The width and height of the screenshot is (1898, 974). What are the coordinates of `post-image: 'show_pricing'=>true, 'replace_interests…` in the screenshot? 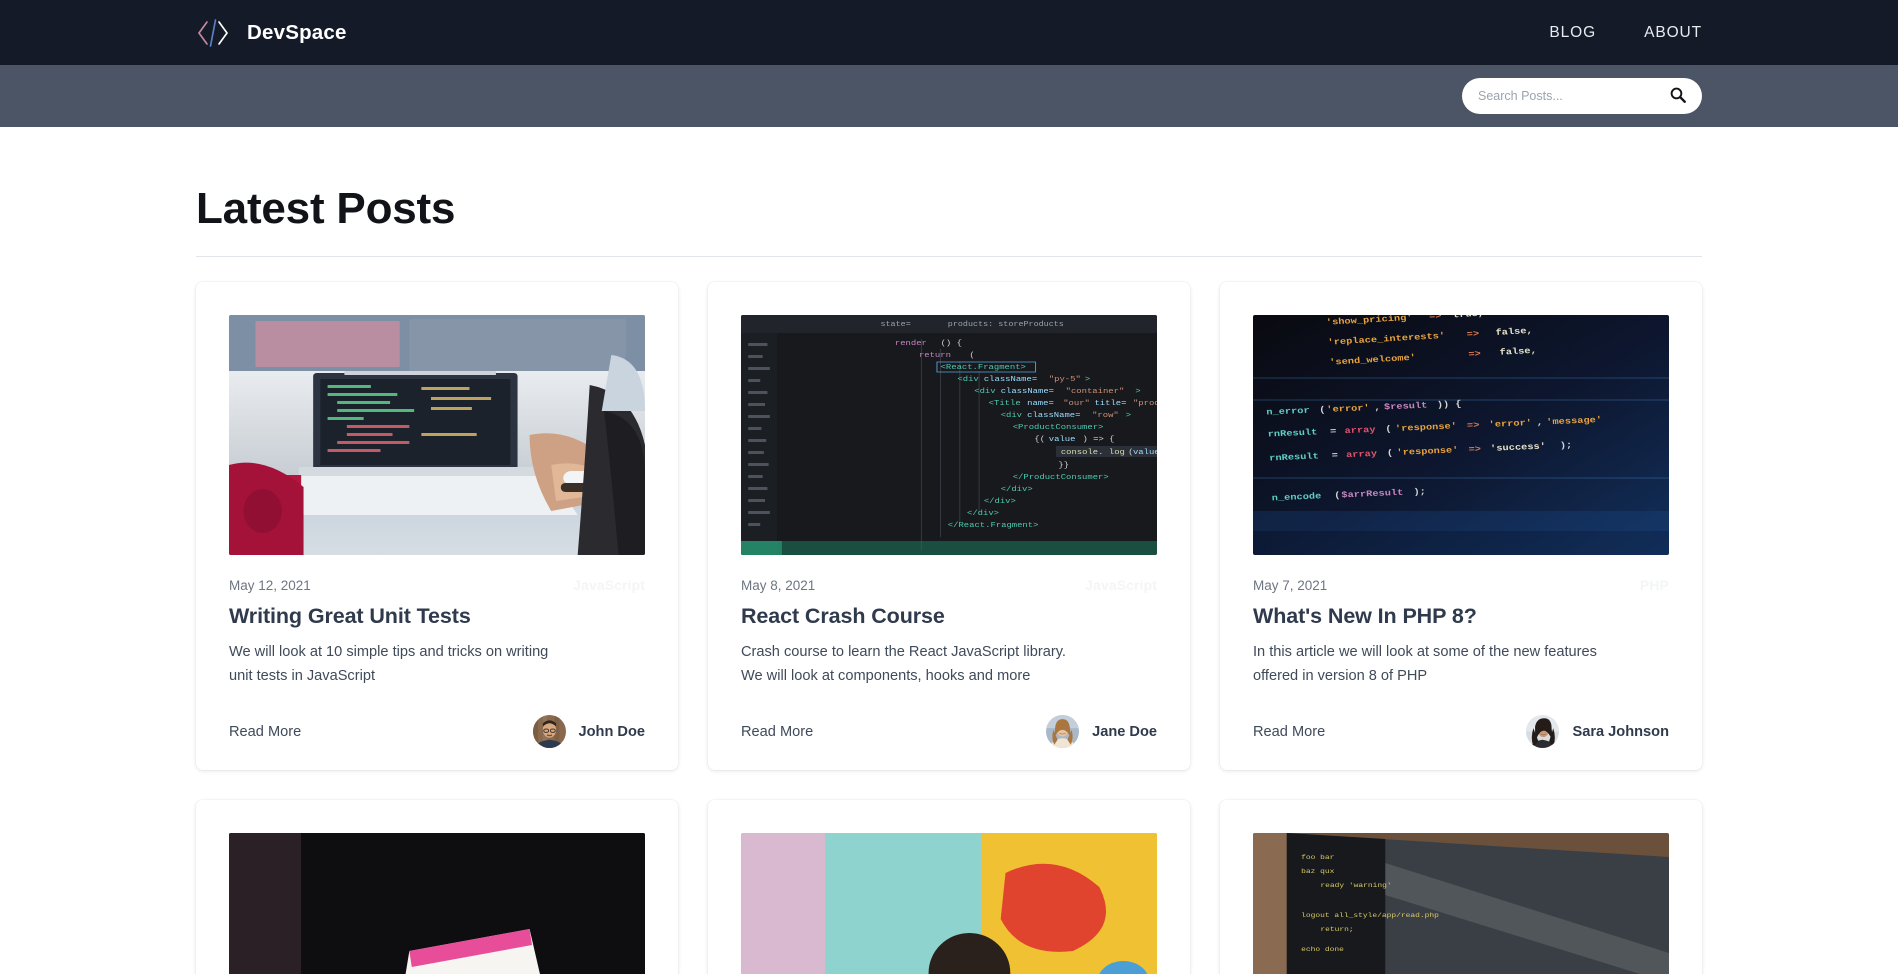 It's located at (1461, 435).